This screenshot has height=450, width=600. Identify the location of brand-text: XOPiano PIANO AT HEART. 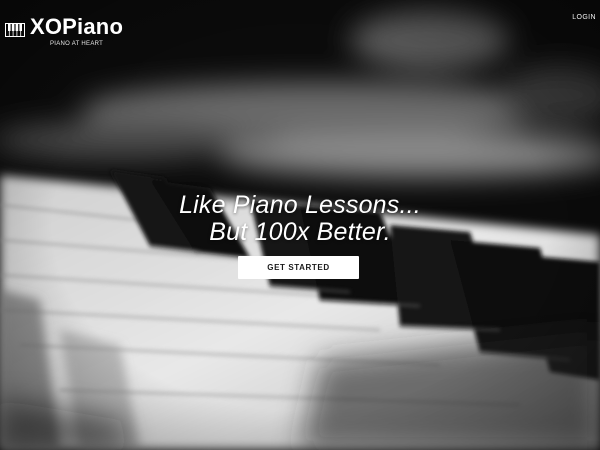
(76, 31).